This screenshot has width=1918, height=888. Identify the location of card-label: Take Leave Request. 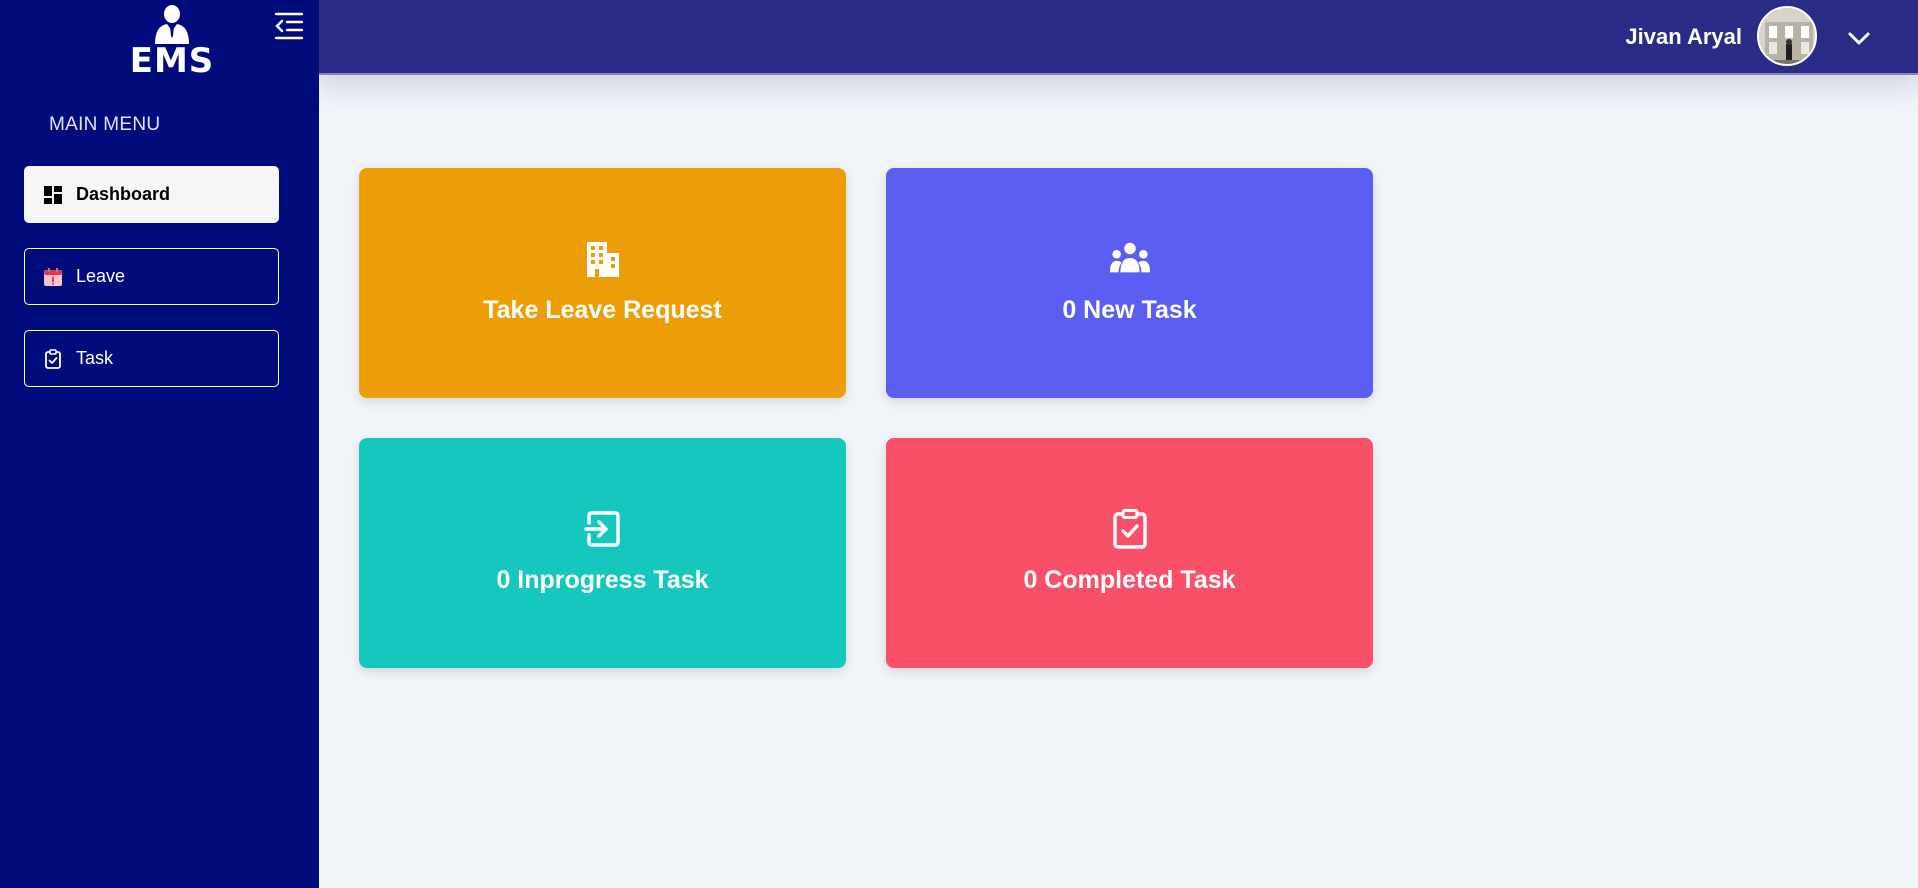
(602, 310).